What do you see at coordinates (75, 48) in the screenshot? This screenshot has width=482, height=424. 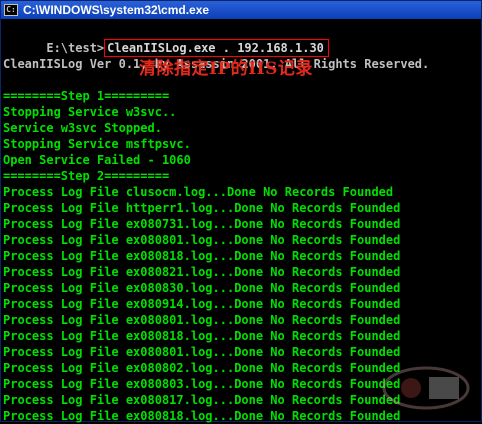 I see `prompt: E:\test>` at bounding box center [75, 48].